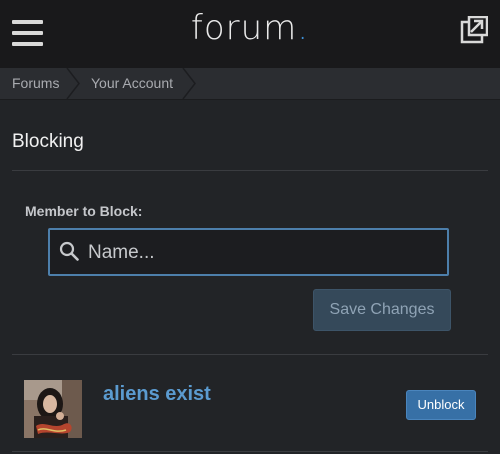  Describe the element at coordinates (250, 28) in the screenshot. I see `site-logo: forum.` at that location.